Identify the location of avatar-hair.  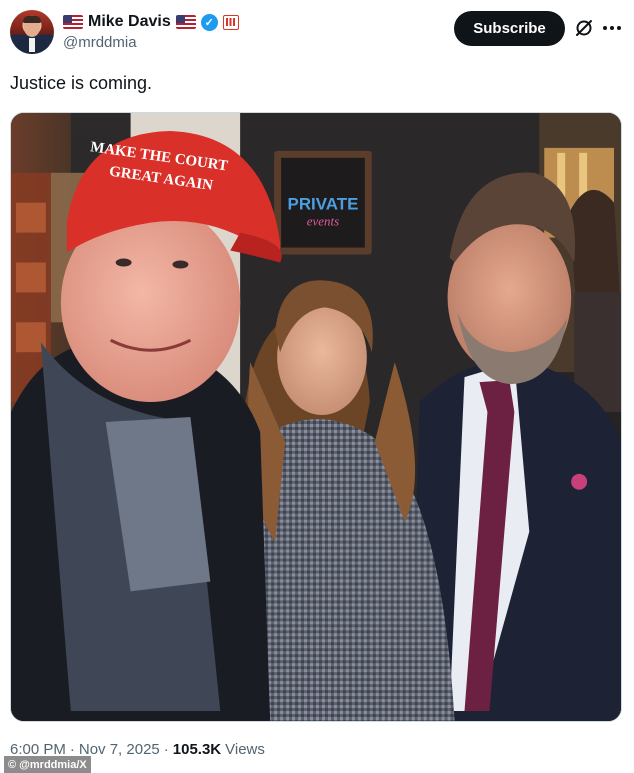
(32, 19).